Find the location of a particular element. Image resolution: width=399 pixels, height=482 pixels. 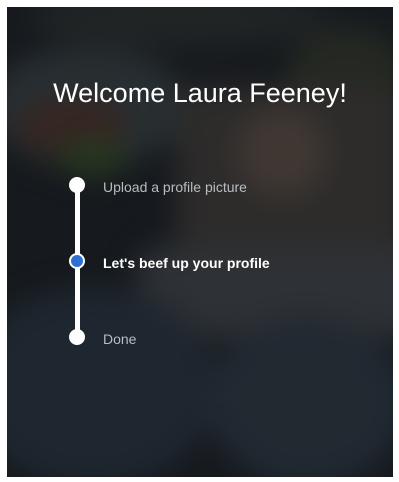

step-dot-upload-picture is located at coordinates (77, 185).